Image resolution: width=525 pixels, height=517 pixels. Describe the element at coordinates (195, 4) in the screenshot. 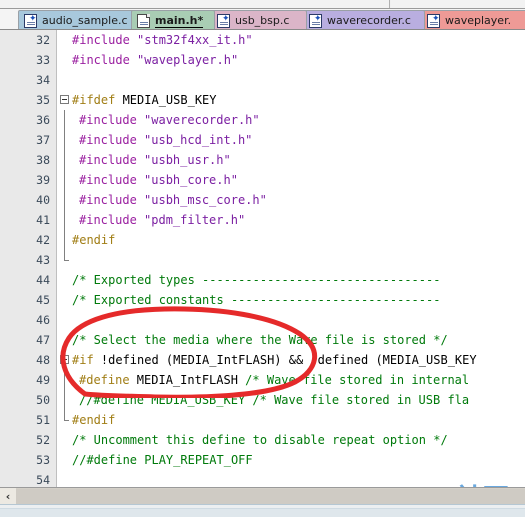

I see `toolbar-segment-left` at that location.